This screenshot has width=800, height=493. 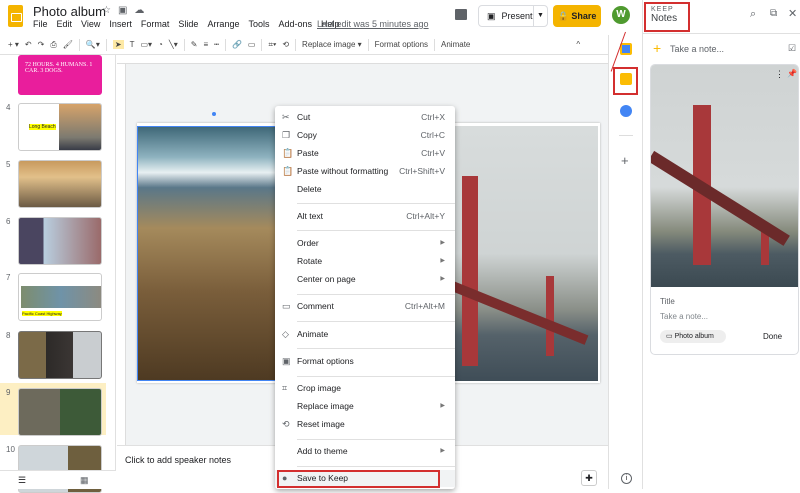 I want to click on avatar: W, so click(x=621, y=15).